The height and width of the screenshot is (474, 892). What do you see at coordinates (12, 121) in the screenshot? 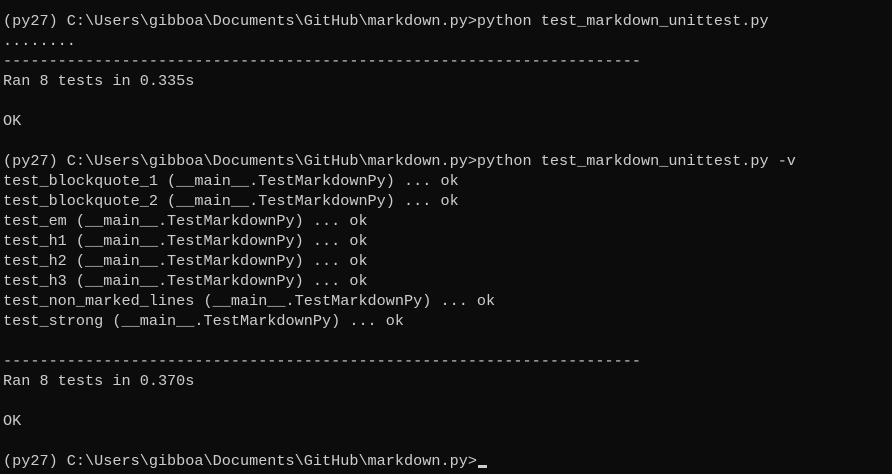
I see `test-status-1: OK` at bounding box center [12, 121].